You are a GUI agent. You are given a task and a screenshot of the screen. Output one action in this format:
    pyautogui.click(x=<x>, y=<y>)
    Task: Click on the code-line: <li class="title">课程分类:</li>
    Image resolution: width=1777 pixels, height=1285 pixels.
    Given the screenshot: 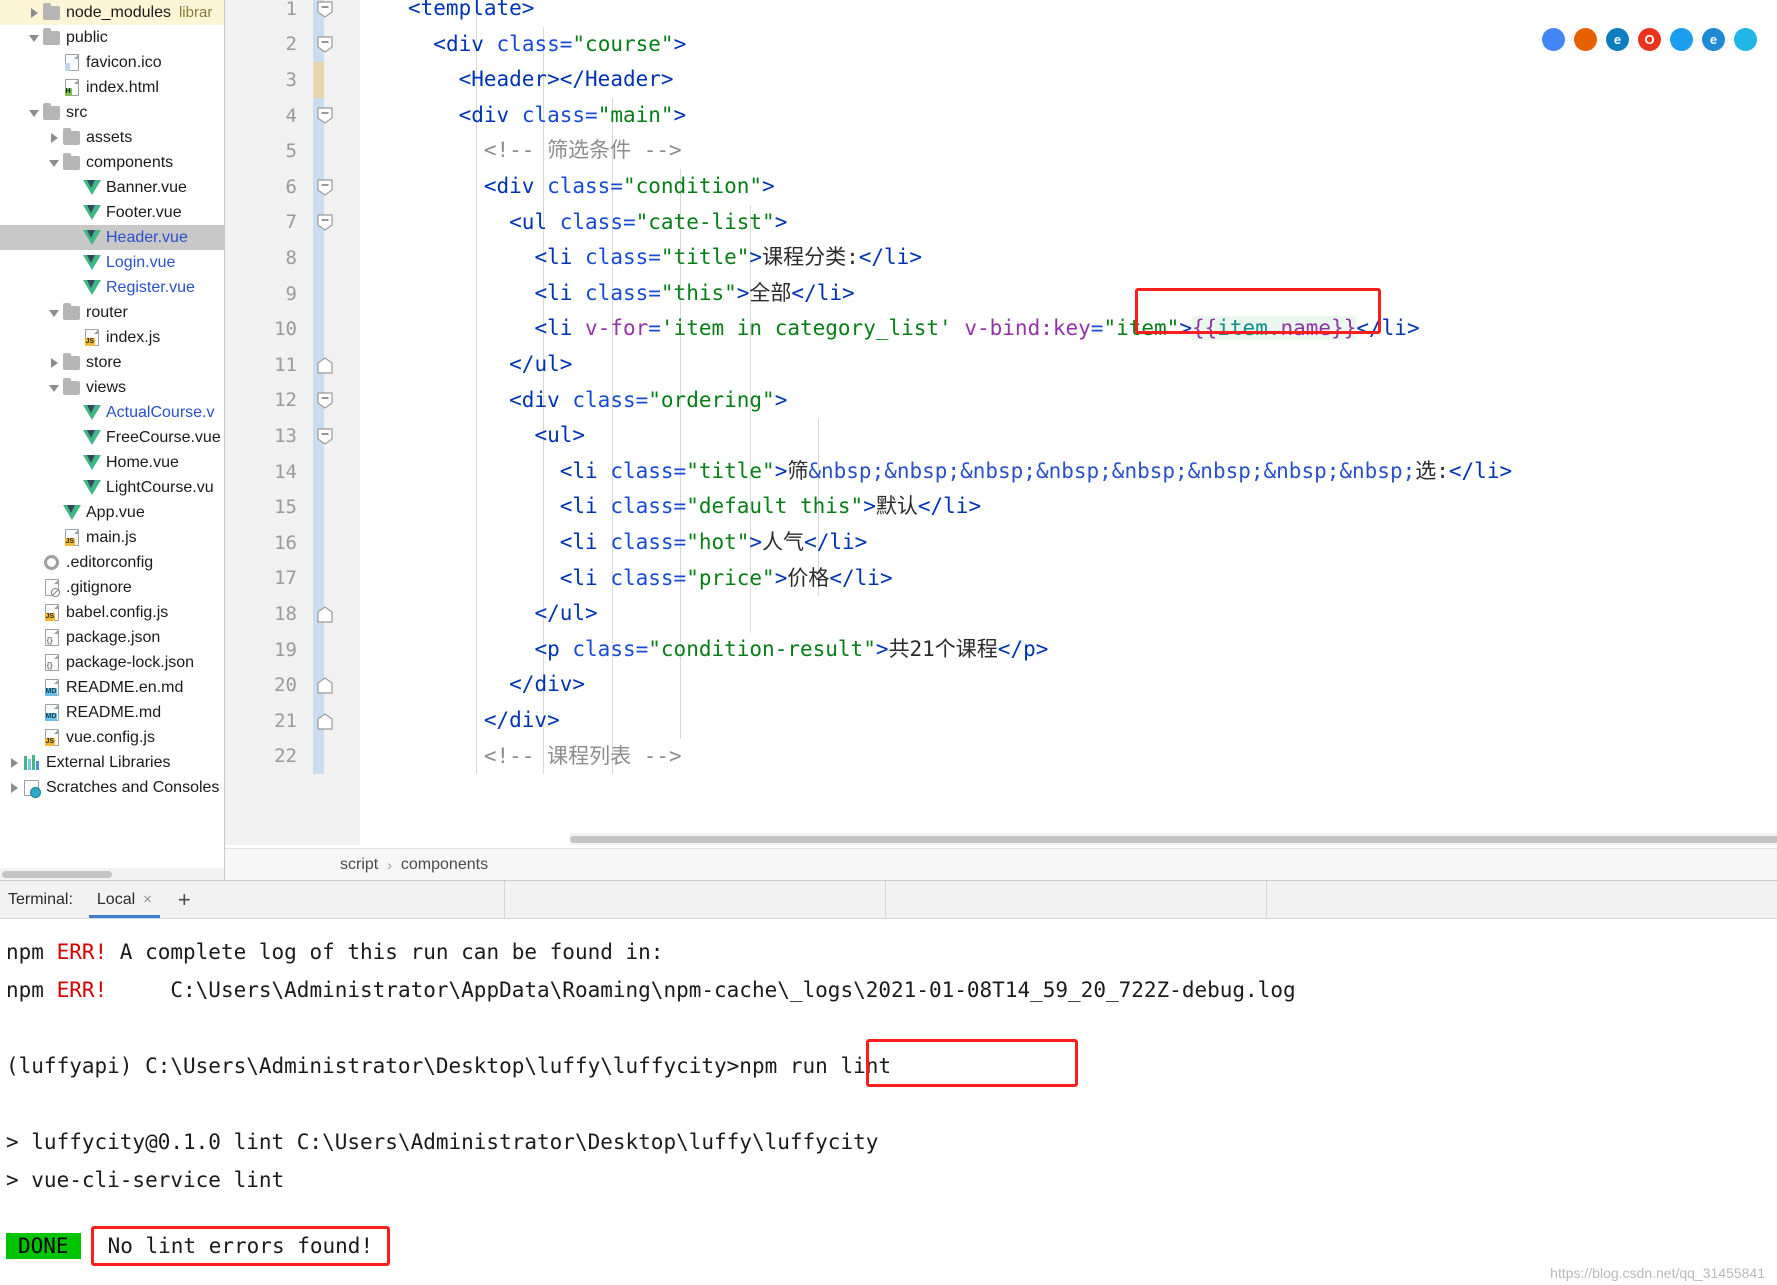 What is the action you would take?
    pyautogui.click(x=665, y=258)
    